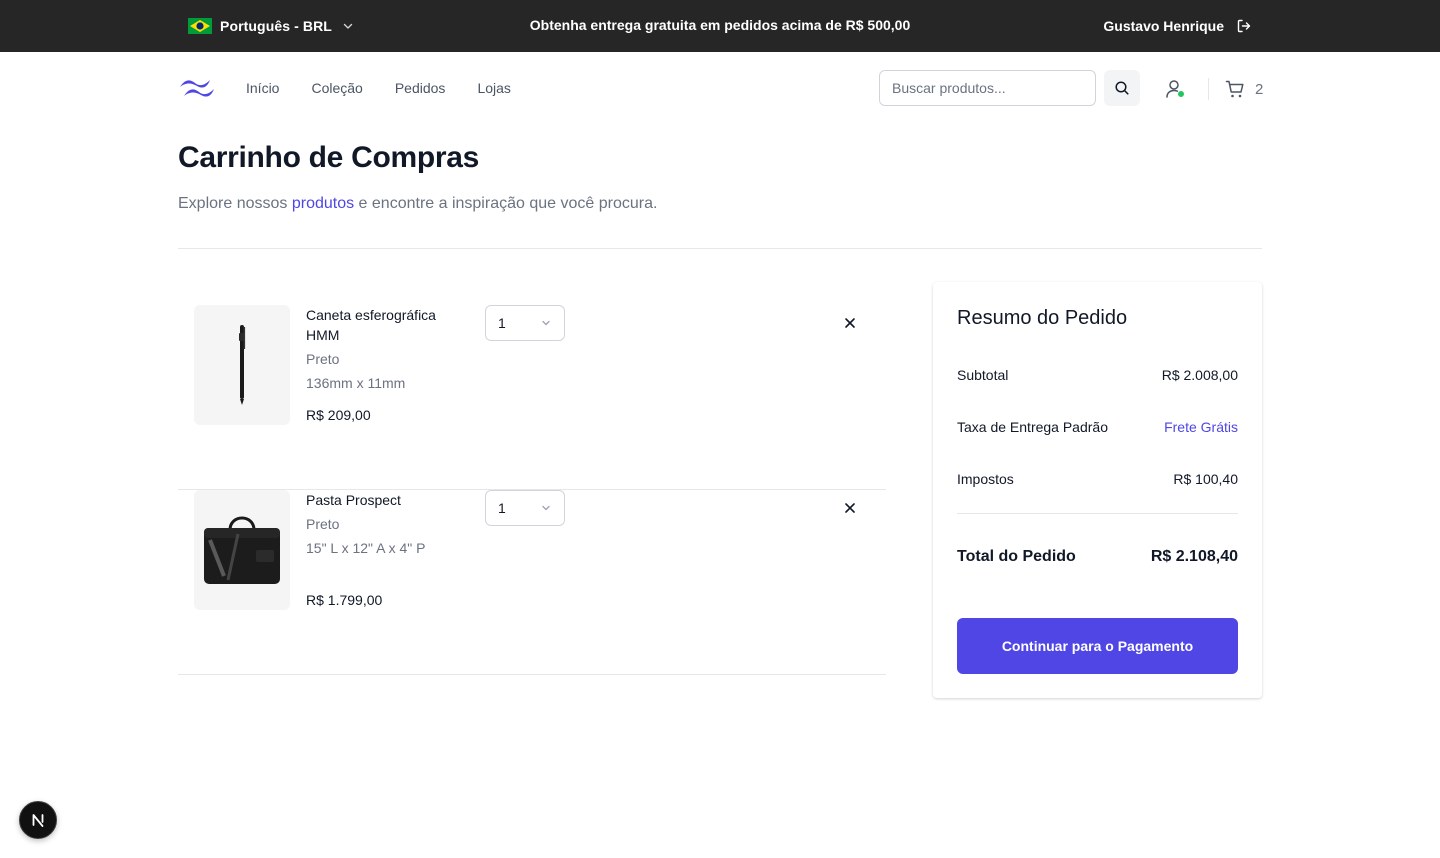  Describe the element at coordinates (378, 88) in the screenshot. I see `nav-links: Início Coleção Pedidos Lojas` at that location.